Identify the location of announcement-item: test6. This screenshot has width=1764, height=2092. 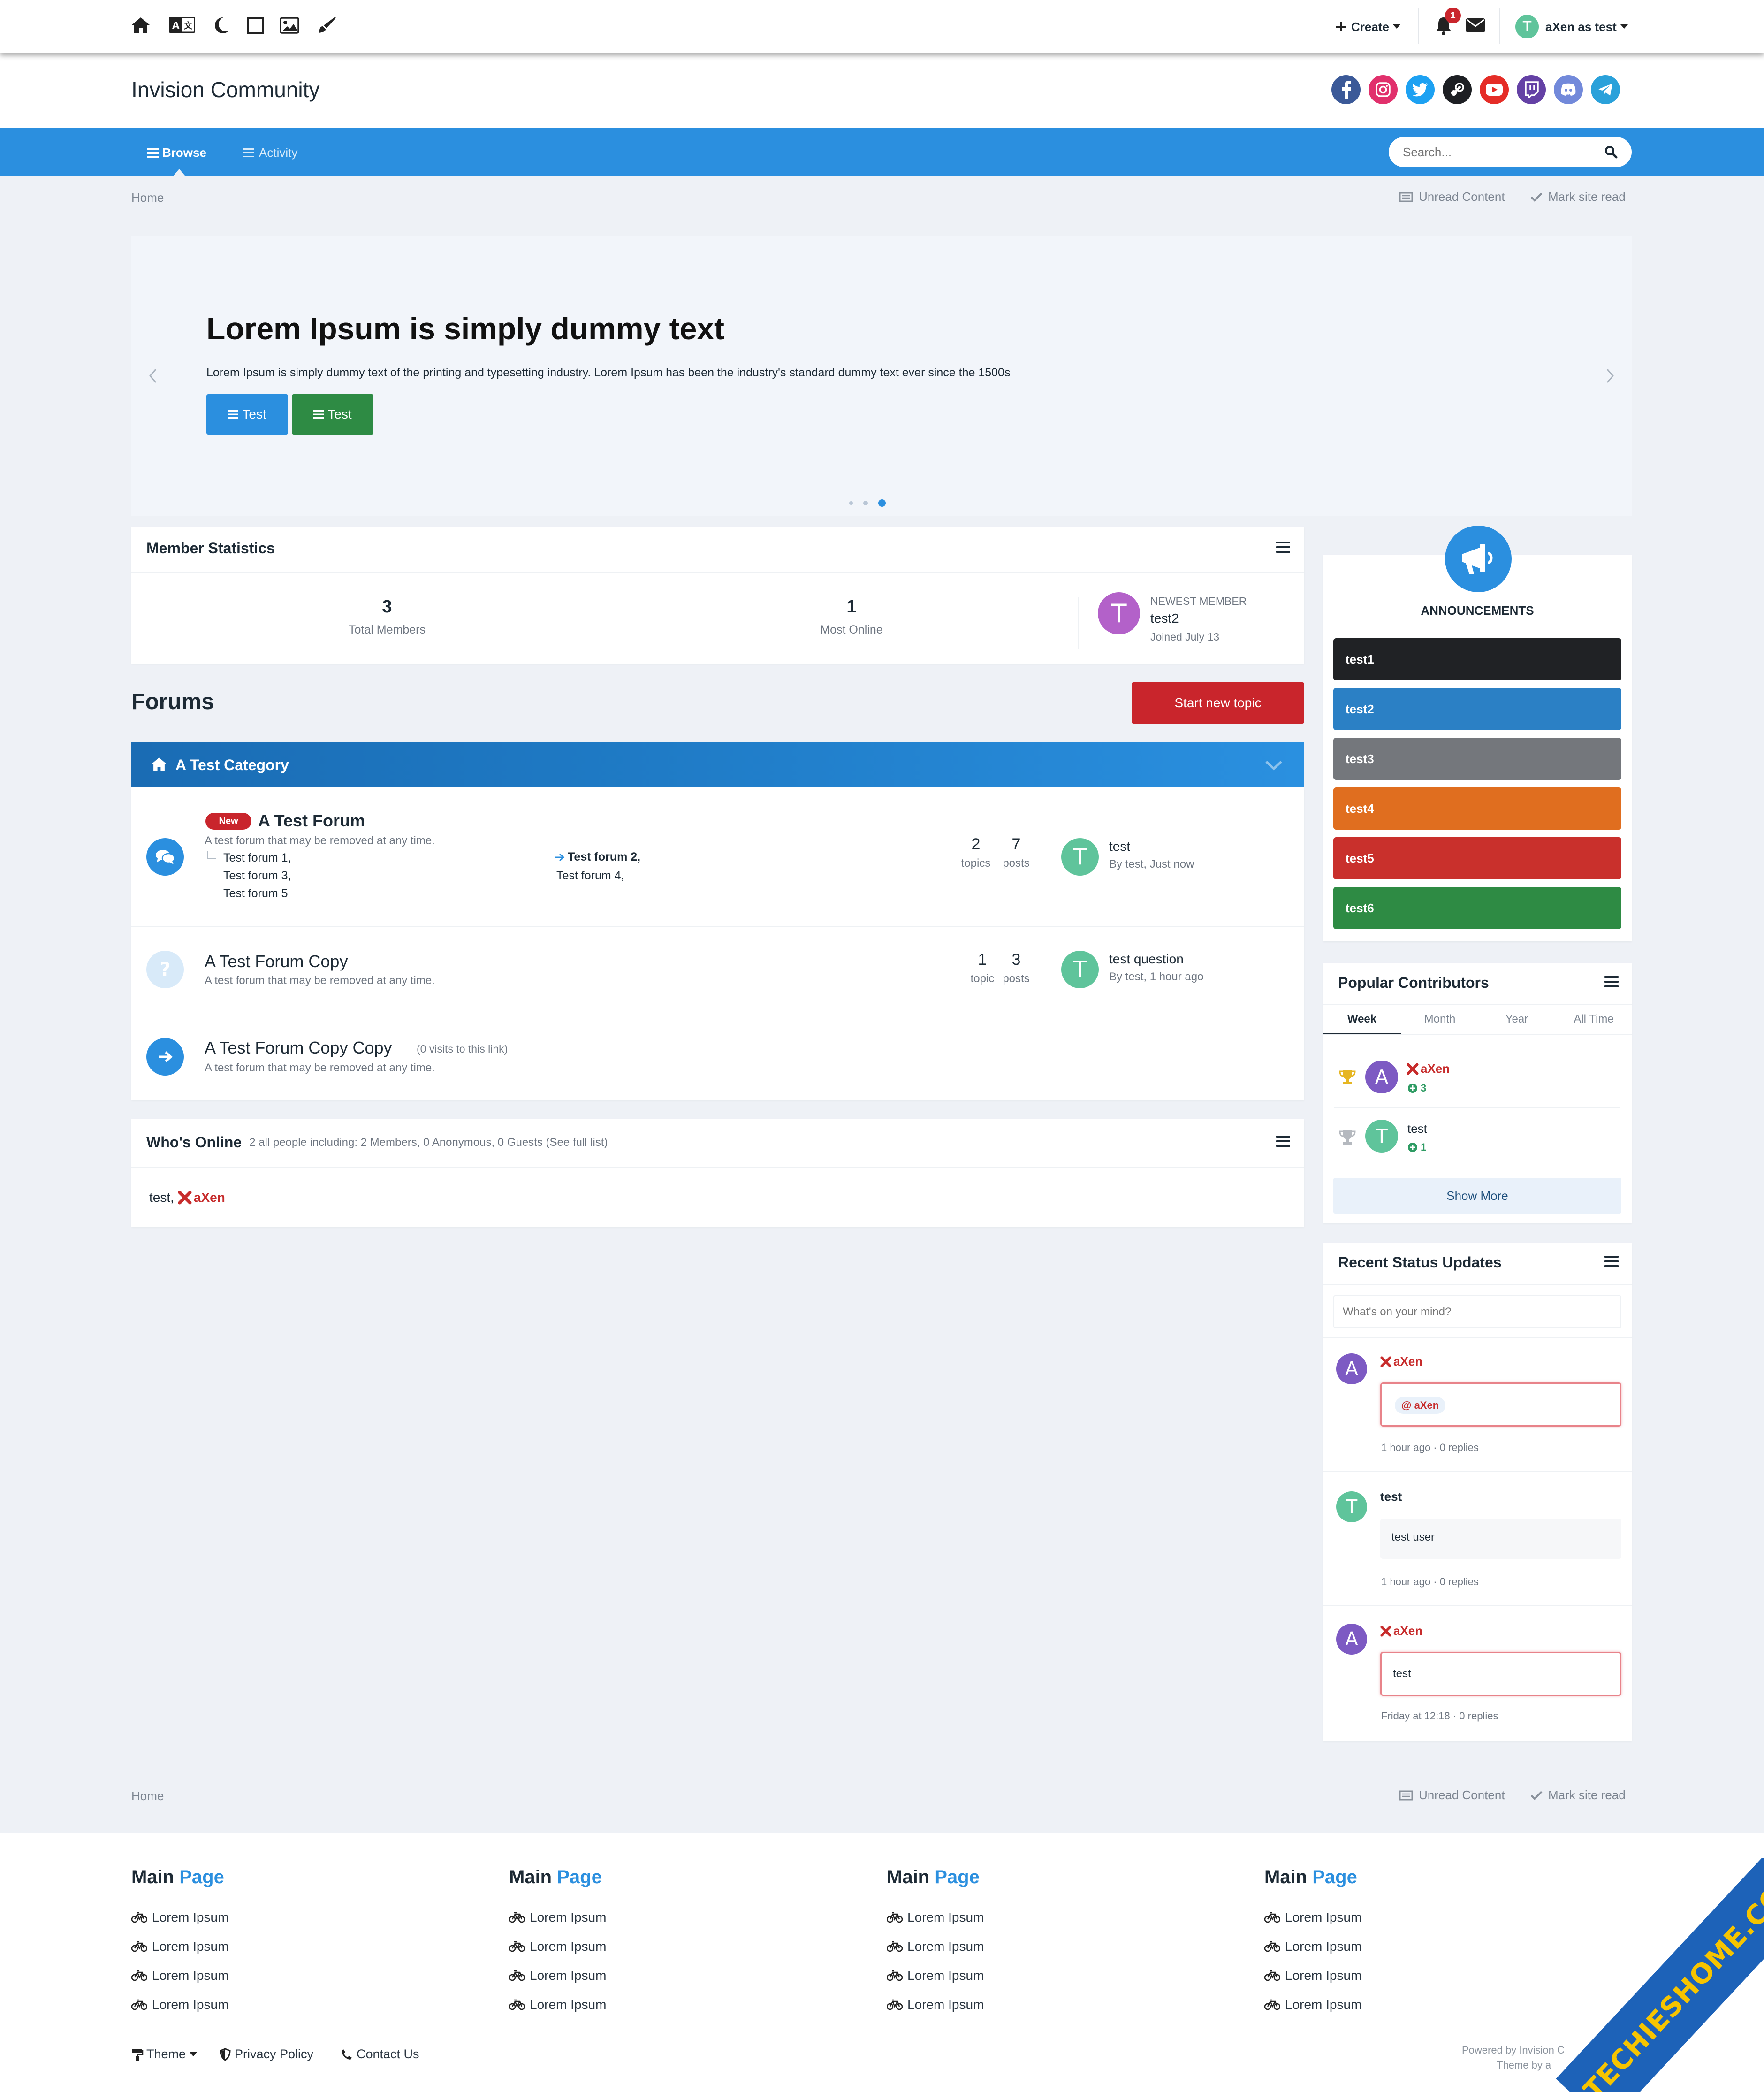
(1477, 908).